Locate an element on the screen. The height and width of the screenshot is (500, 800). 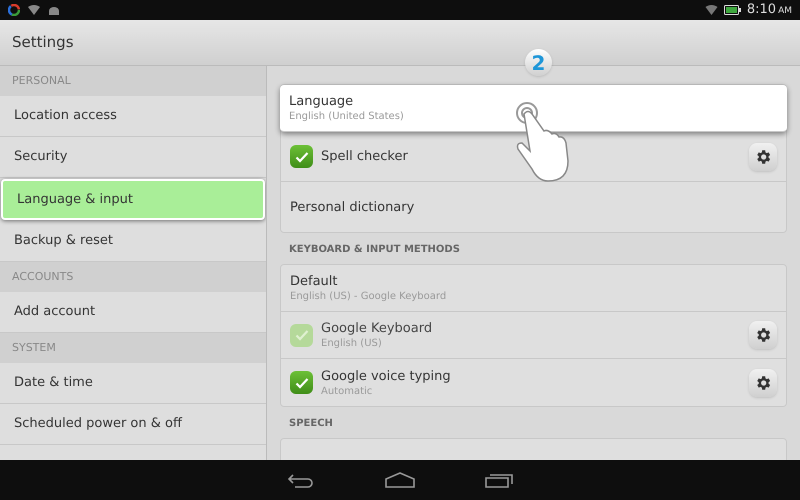
clock-time: 8:10 is located at coordinates (761, 10).